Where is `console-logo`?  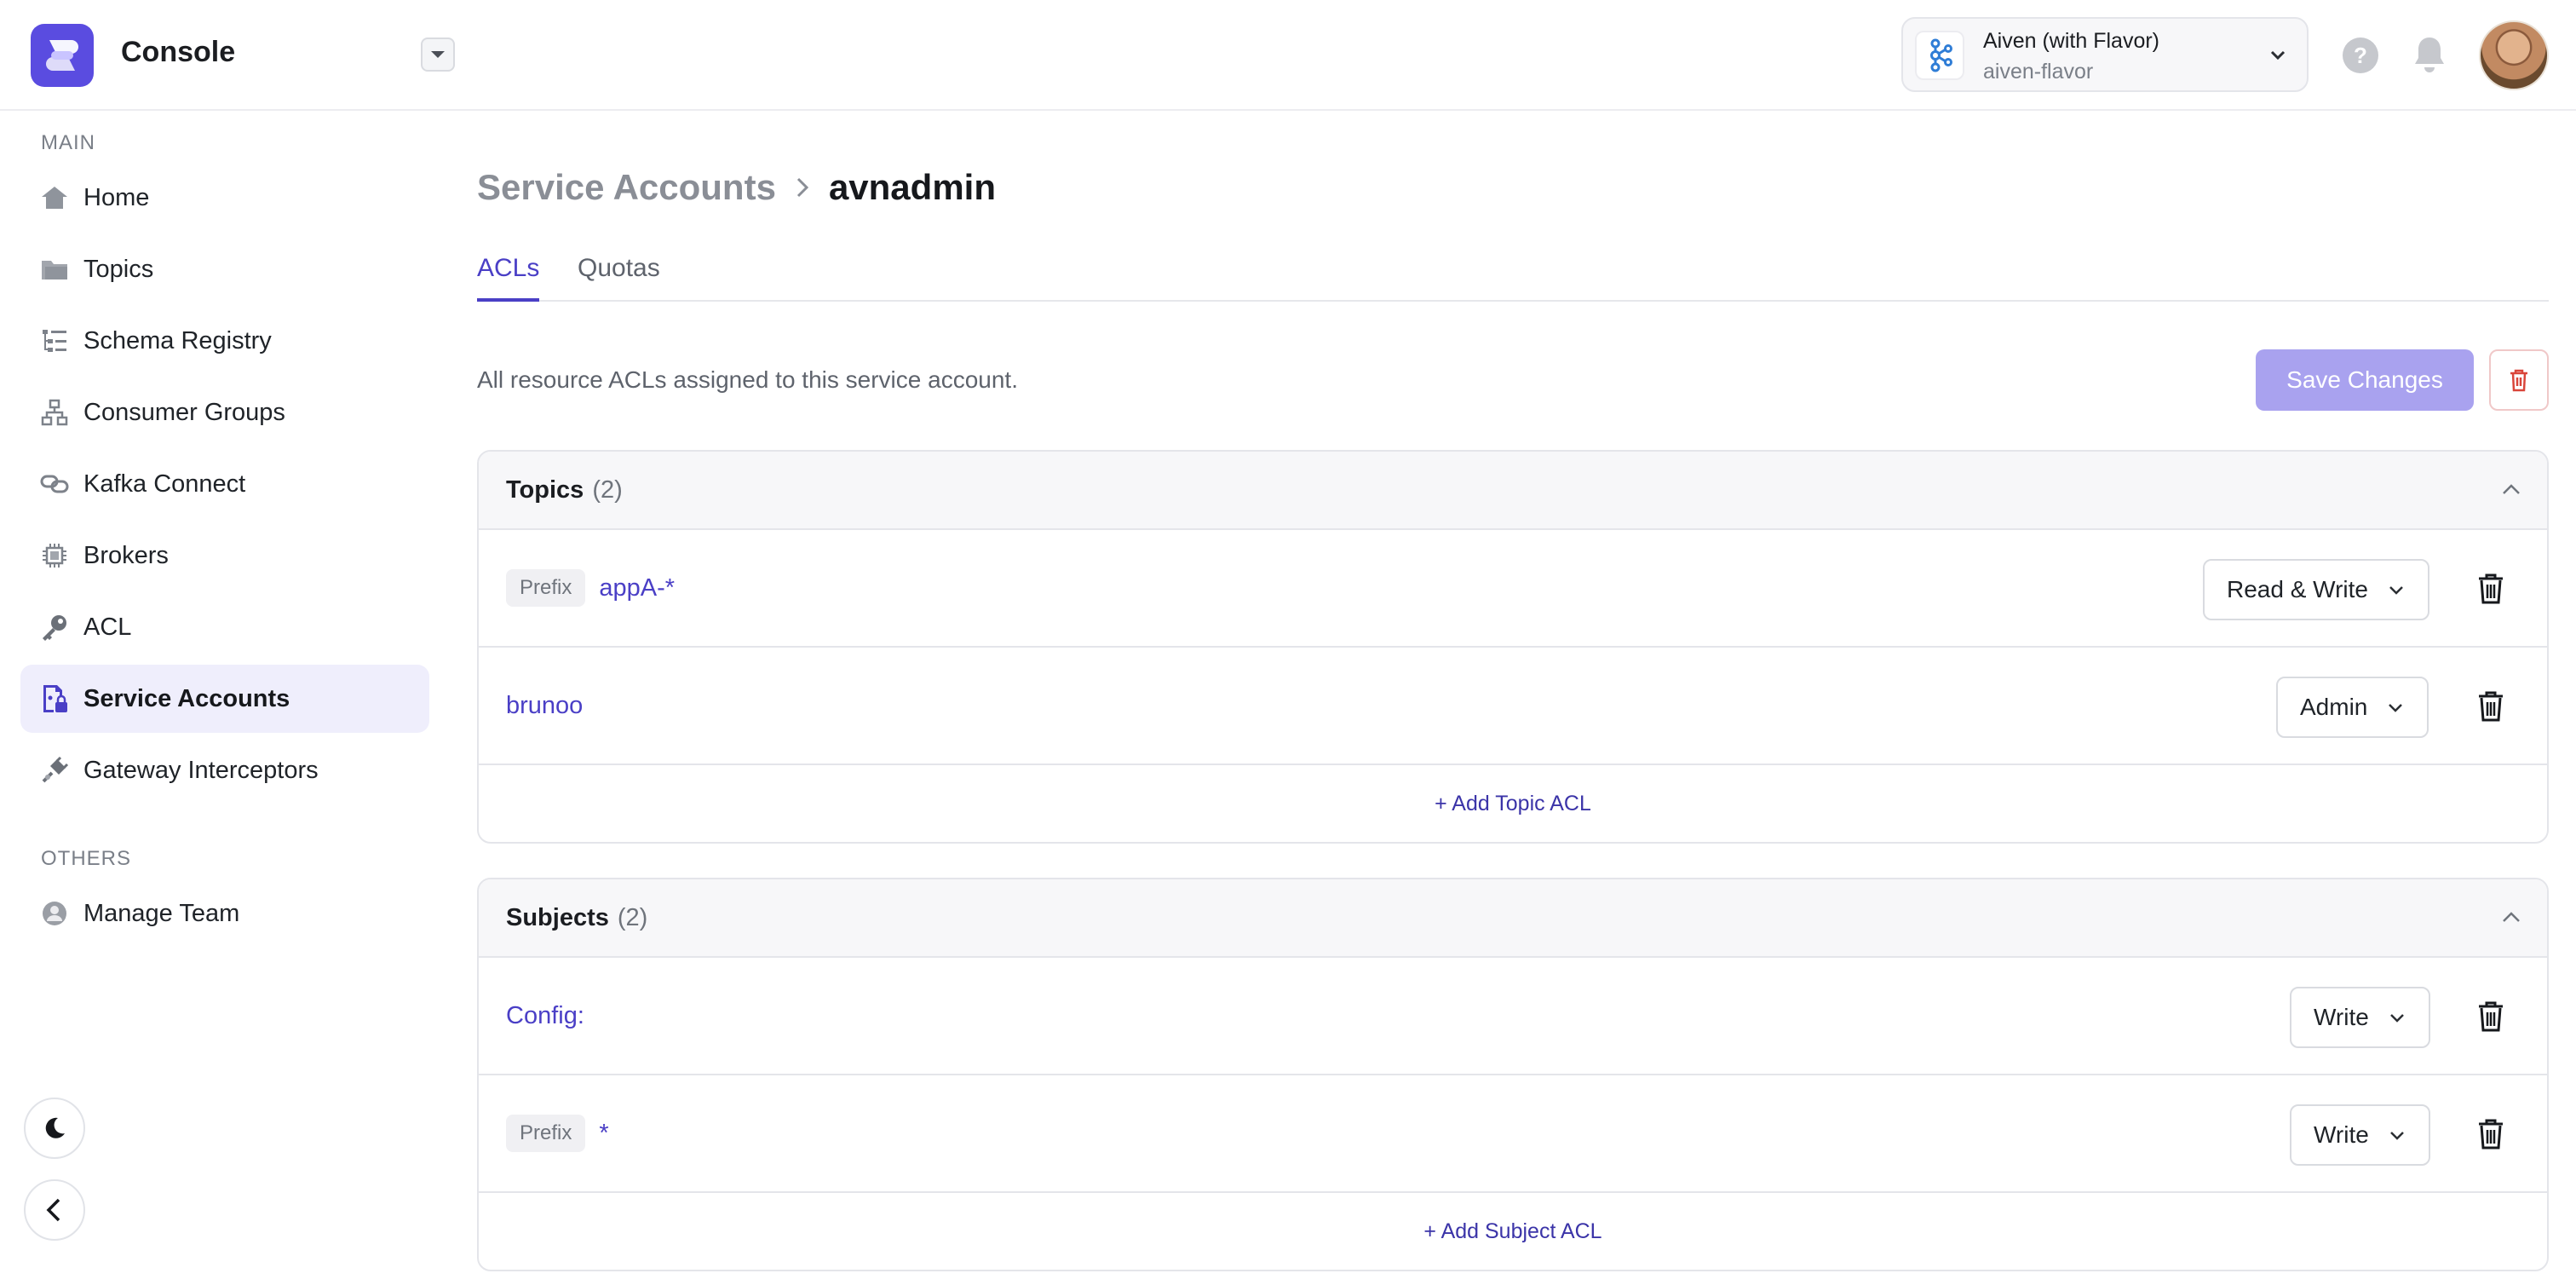
console-logo is located at coordinates (63, 56).